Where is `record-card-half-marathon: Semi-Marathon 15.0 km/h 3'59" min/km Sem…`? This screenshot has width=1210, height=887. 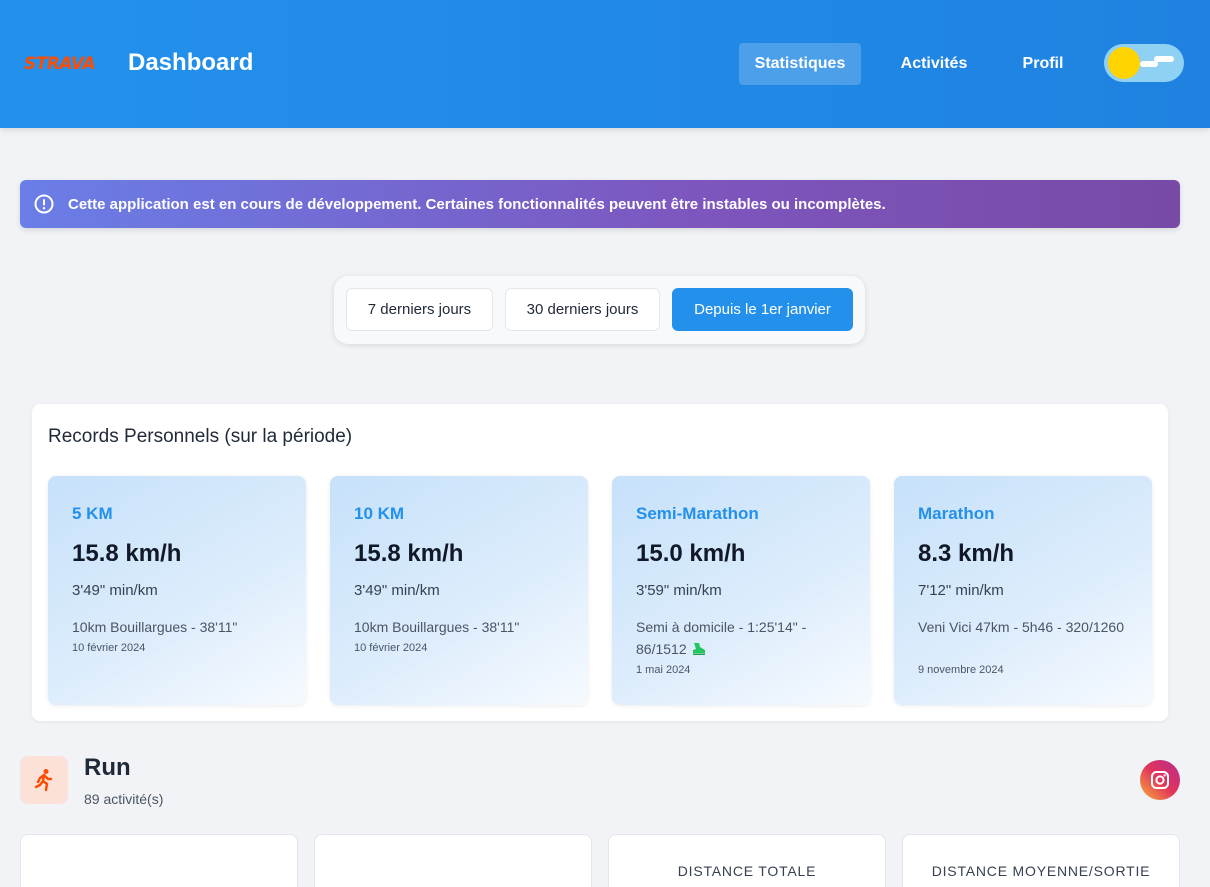 record-card-half-marathon: Semi-Marathon 15.0 km/h 3'59" min/km Sem… is located at coordinates (741, 590).